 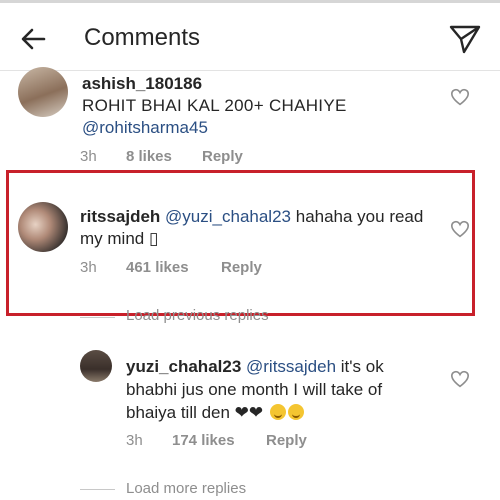 What do you see at coordinates (120, 216) in the screenshot?
I see `comment-username: ritssajdeh` at bounding box center [120, 216].